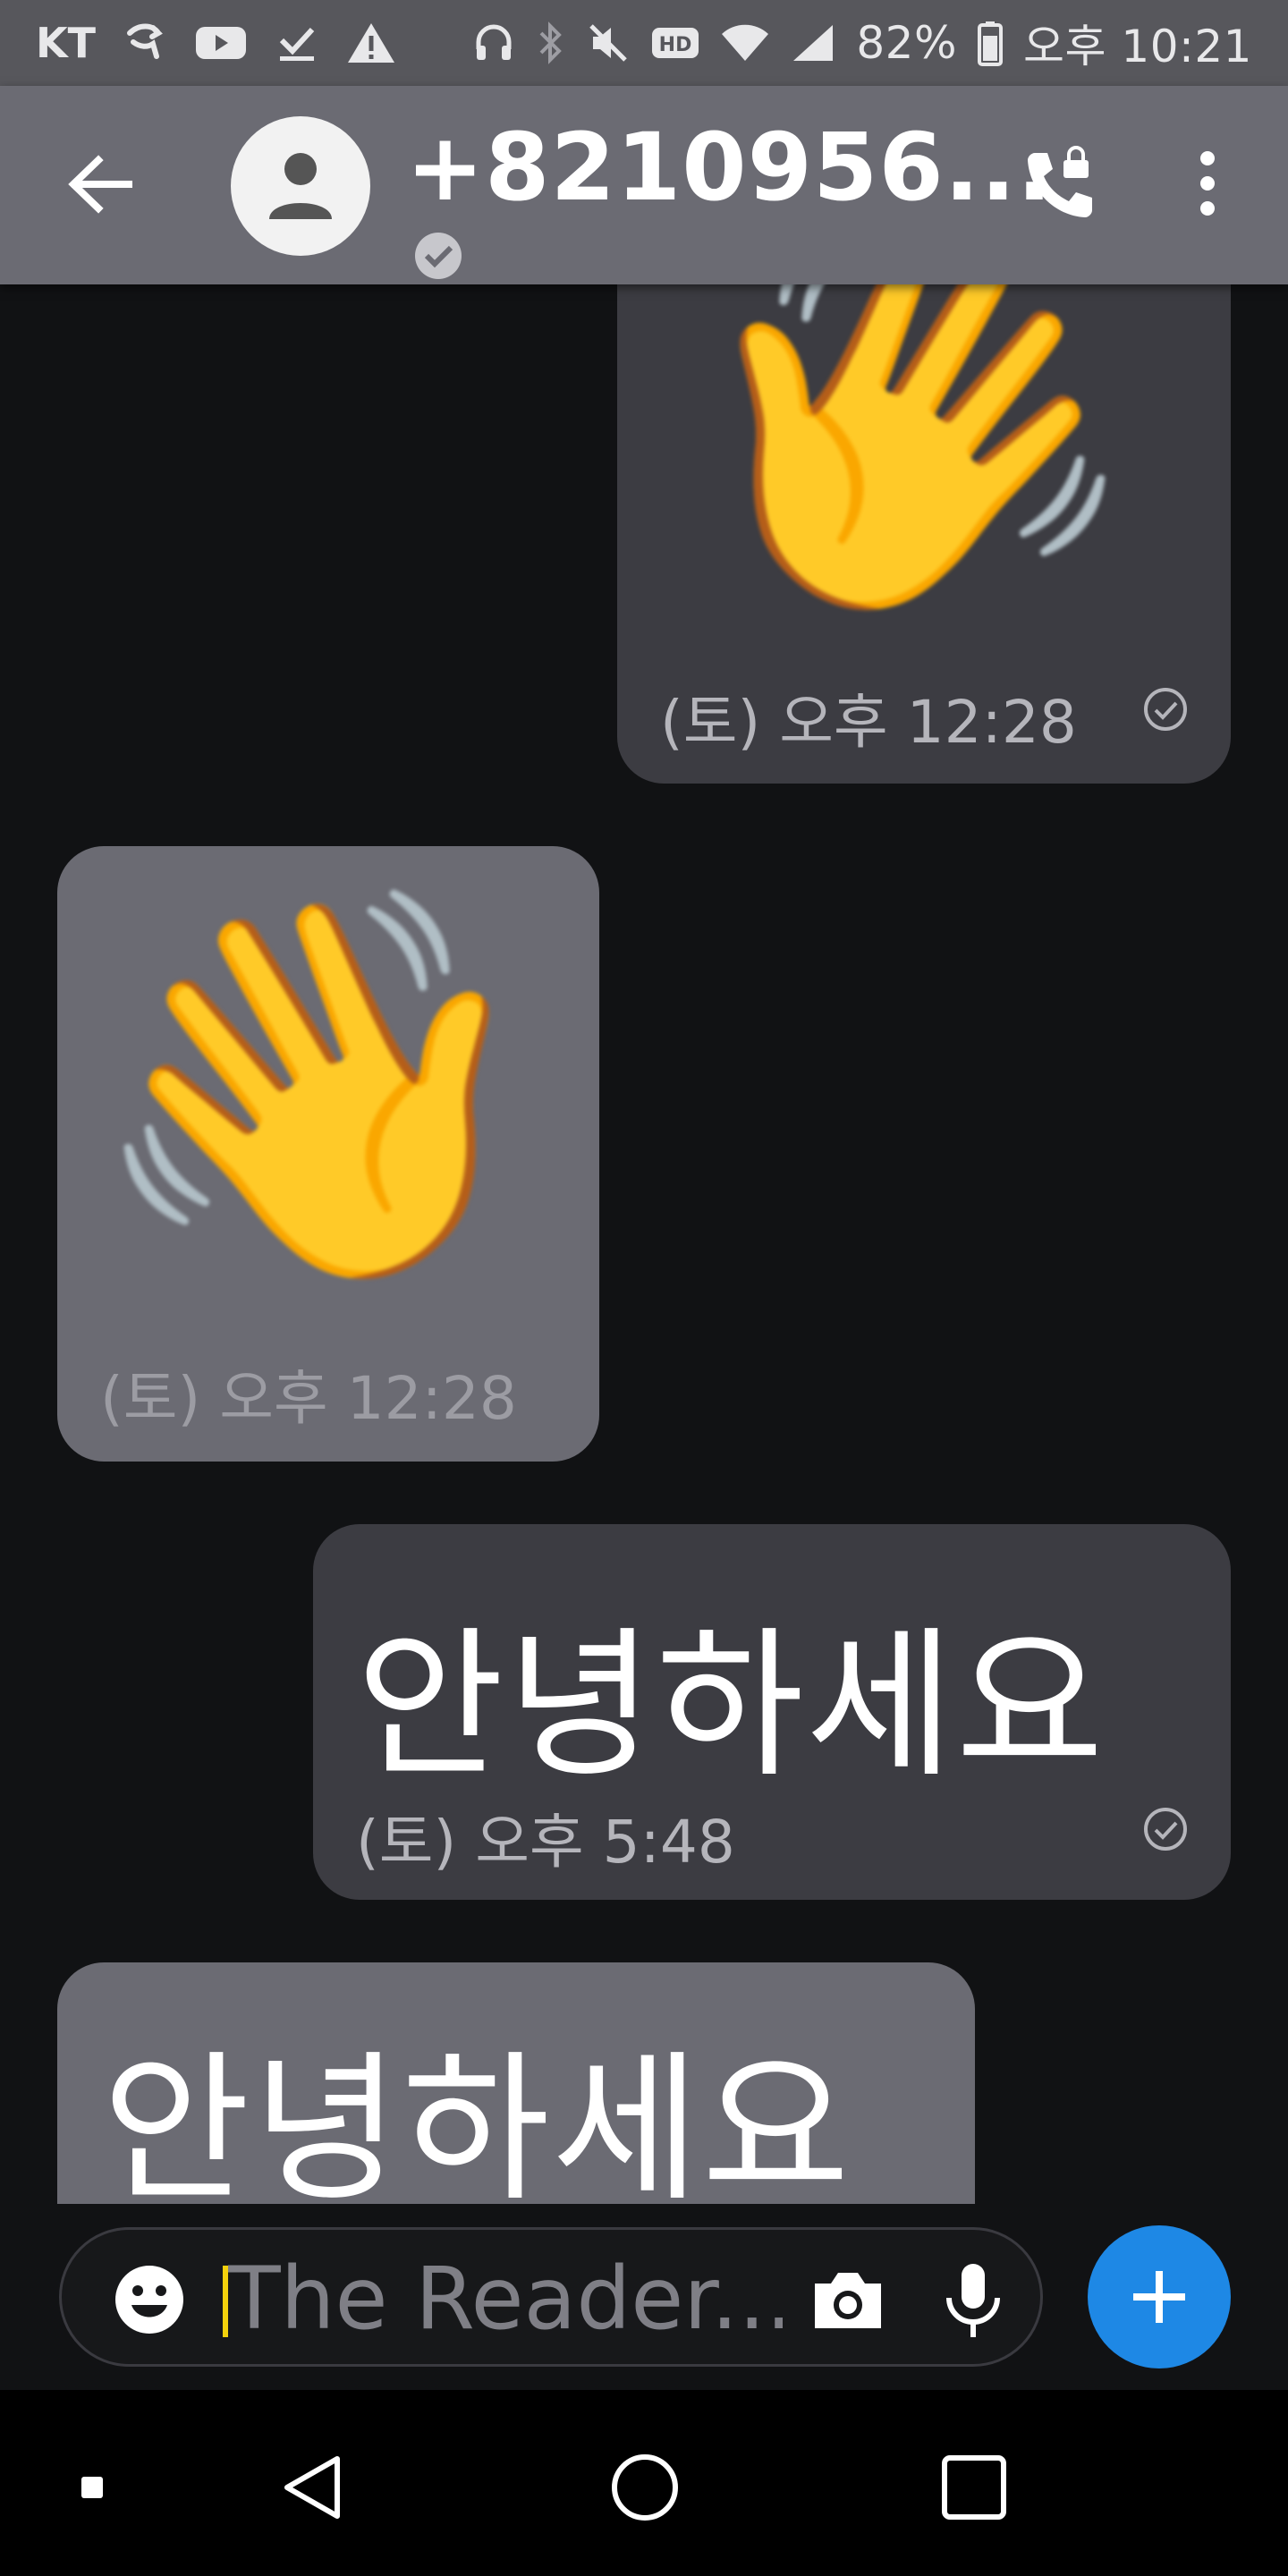 The width and height of the screenshot is (1288, 2576). What do you see at coordinates (221, 43) in the screenshot?
I see `youtube-icon` at bounding box center [221, 43].